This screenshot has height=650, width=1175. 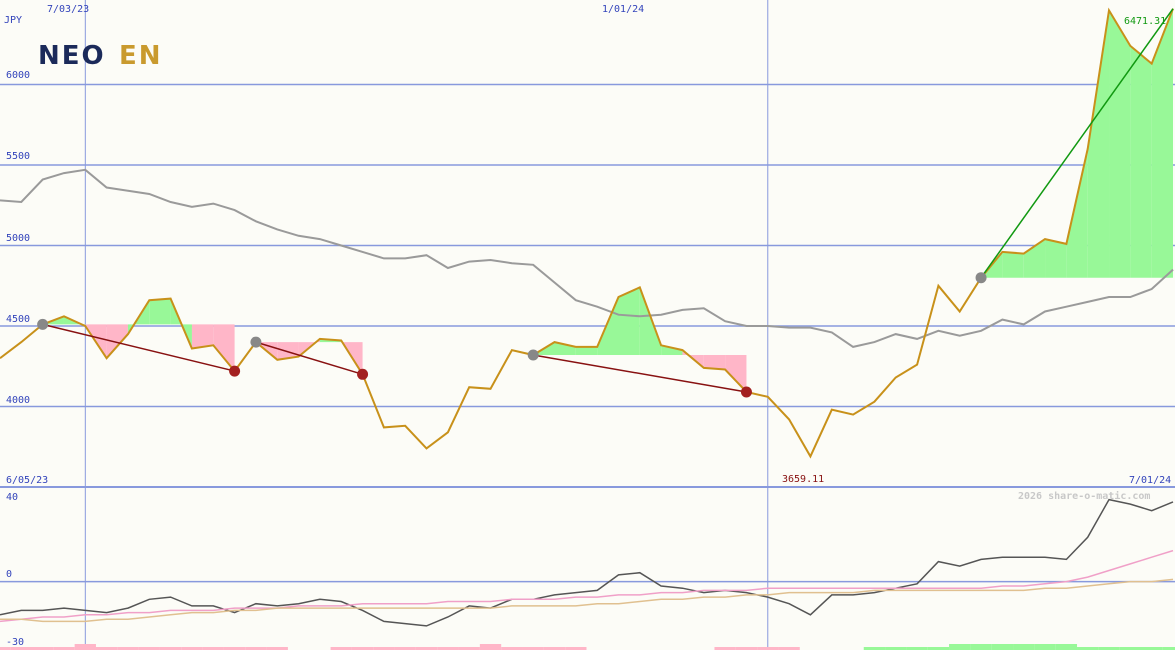 I want to click on min-value-label: 3659.11, so click(x=803, y=479).